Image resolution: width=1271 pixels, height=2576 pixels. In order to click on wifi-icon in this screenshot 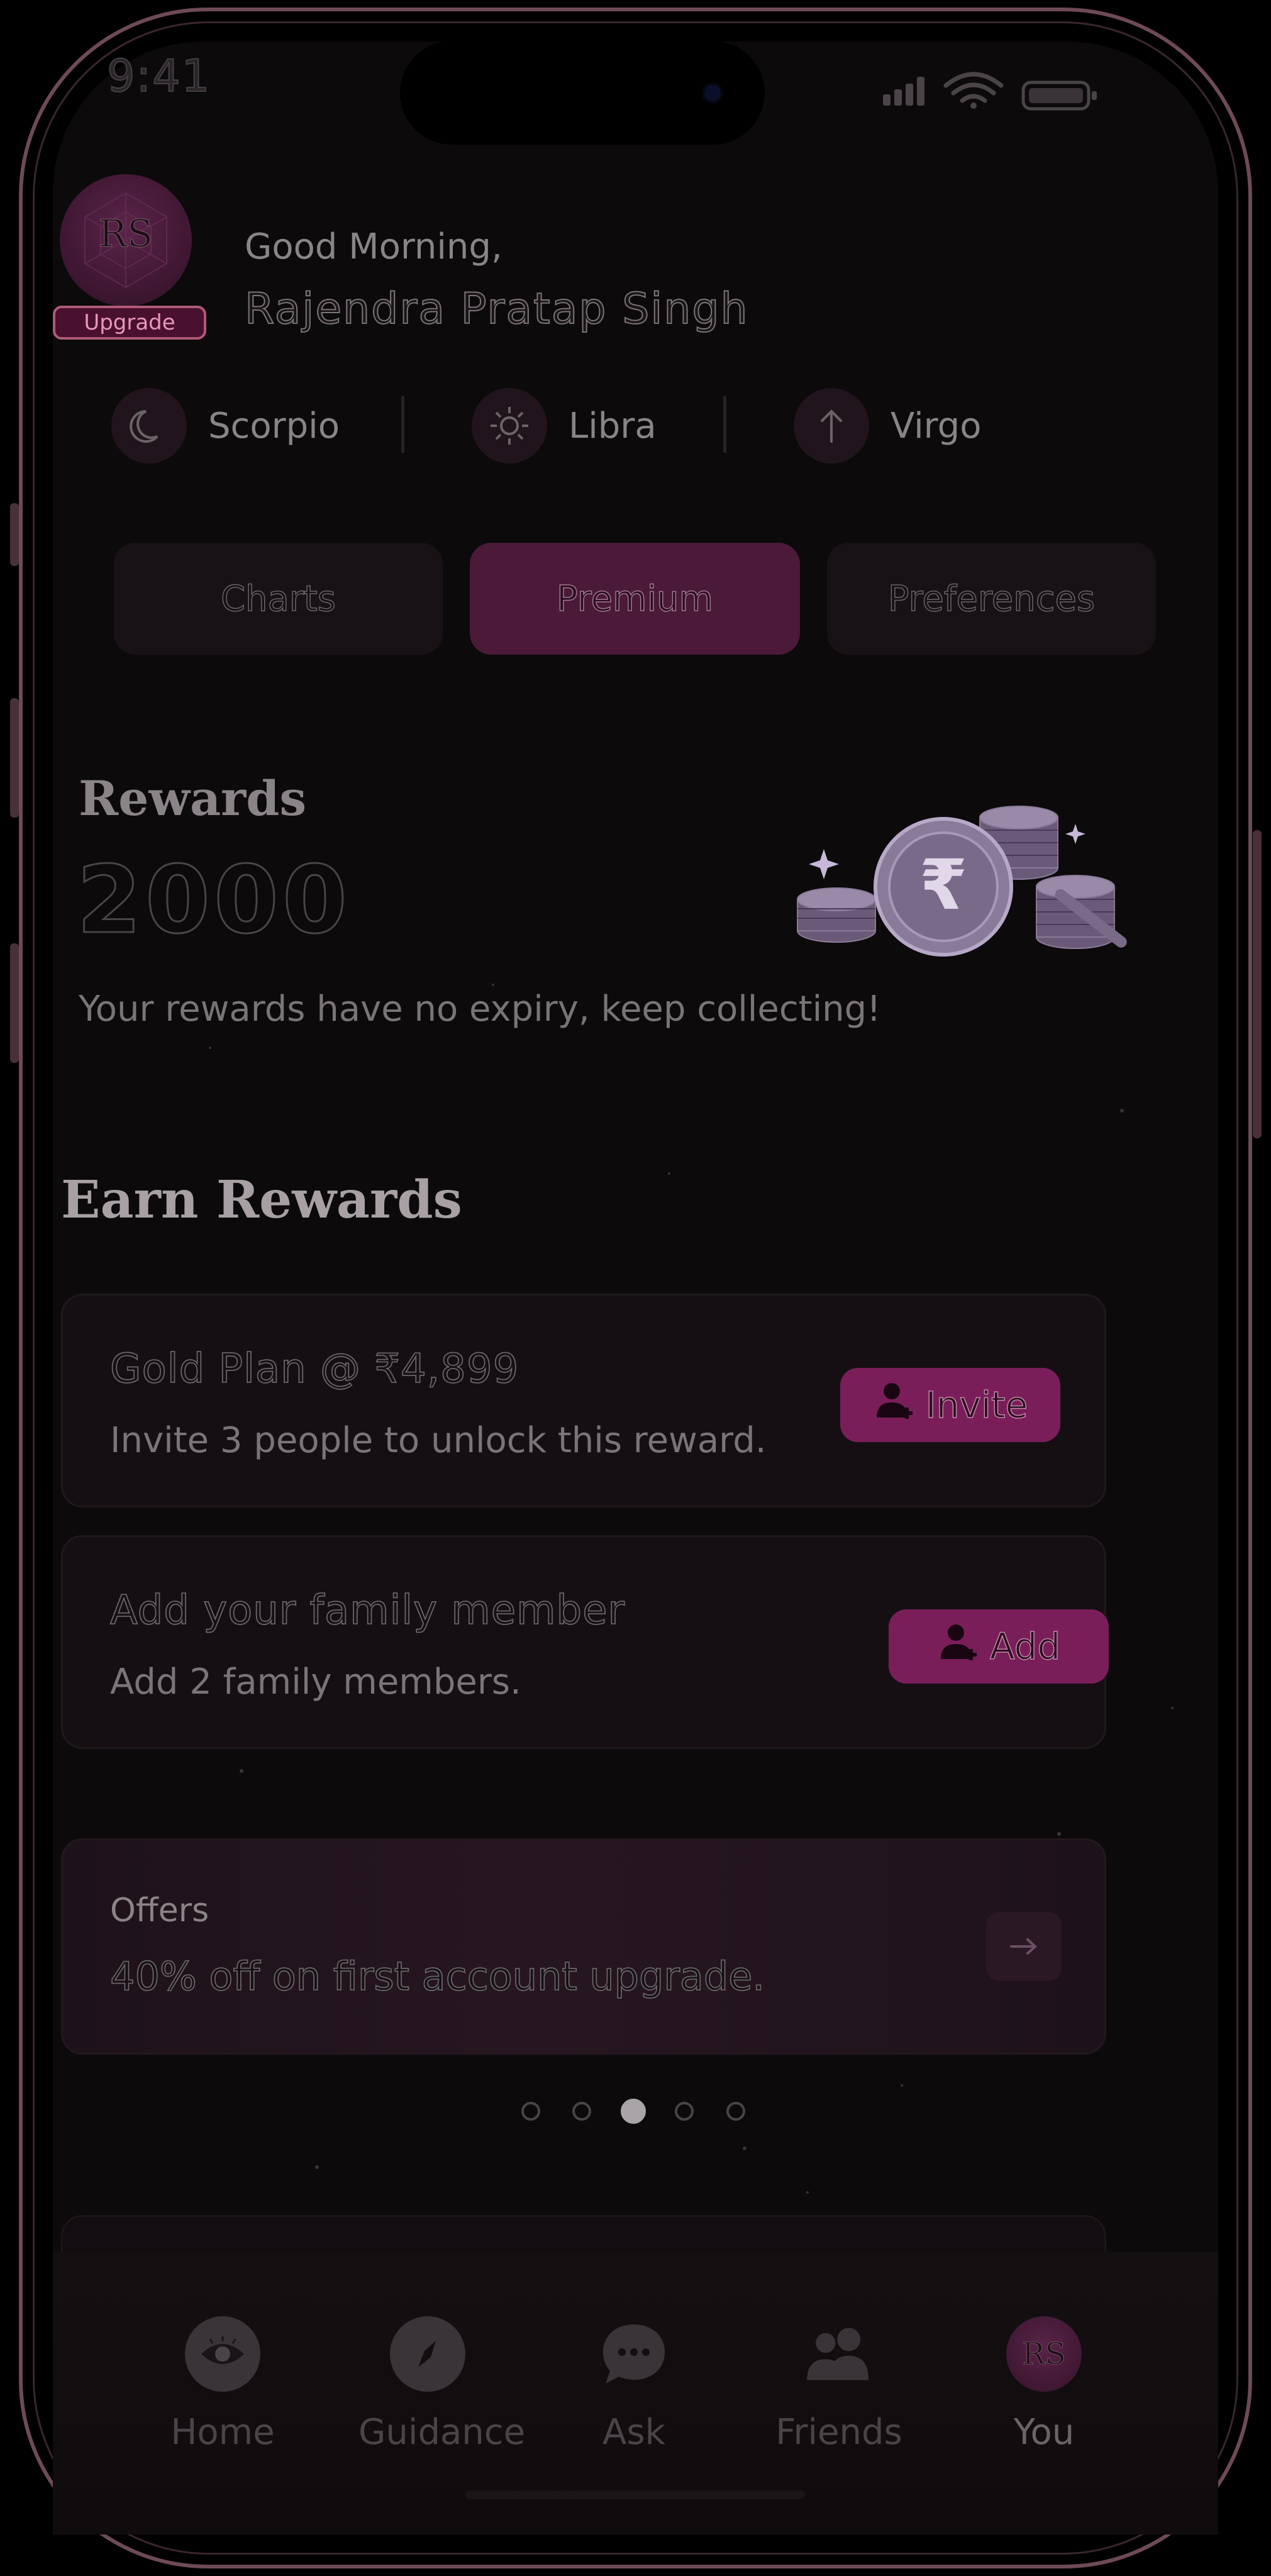, I will do `click(973, 87)`.